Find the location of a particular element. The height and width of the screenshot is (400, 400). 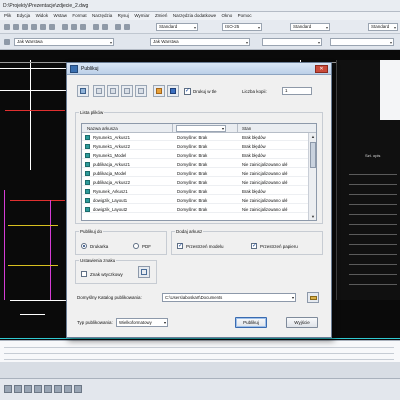

print-in-background-label: Drukuj w tle is located at coordinates (205, 91).